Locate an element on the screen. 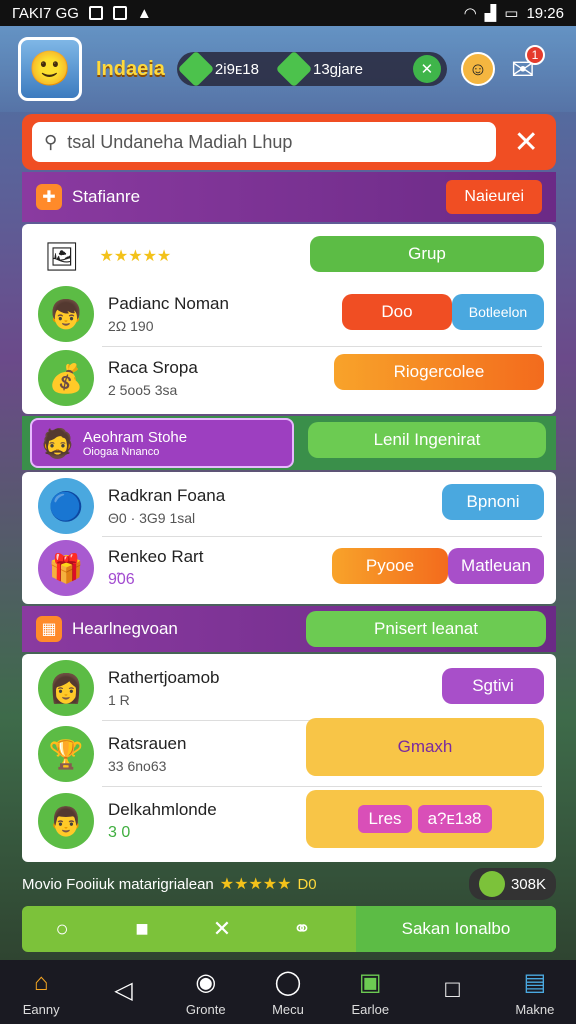 This screenshot has width=576, height=1024. nav-menu: ◯ Mecu is located at coordinates (288, 992).